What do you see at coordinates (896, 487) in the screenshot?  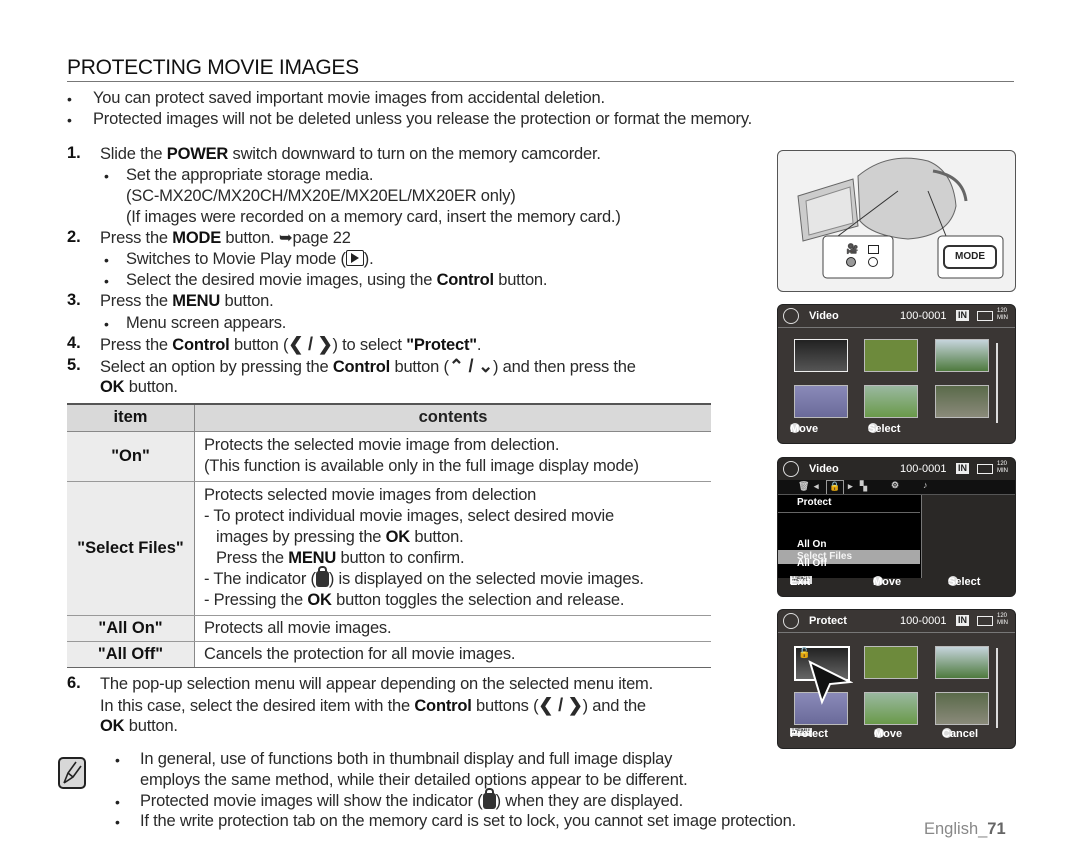 I see `menu-tab-bar: 🗑 ◂ 🔒 ▸ ▚ ⚙ ♪` at bounding box center [896, 487].